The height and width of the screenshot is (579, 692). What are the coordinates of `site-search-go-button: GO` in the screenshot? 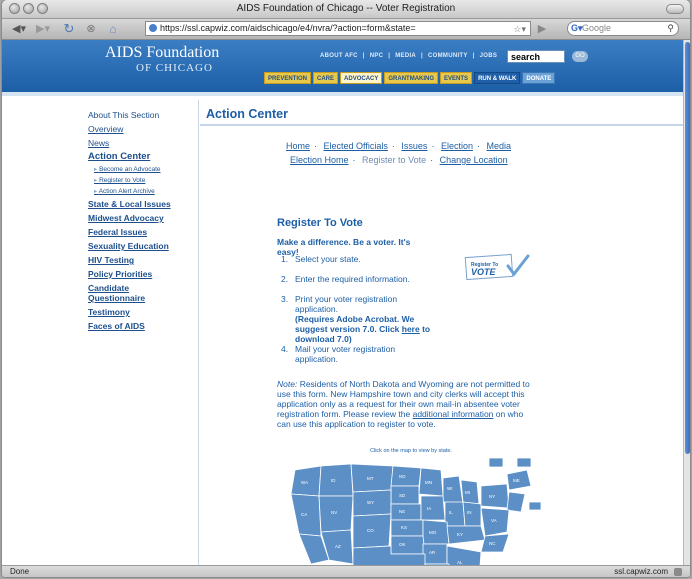 It's located at (580, 56).